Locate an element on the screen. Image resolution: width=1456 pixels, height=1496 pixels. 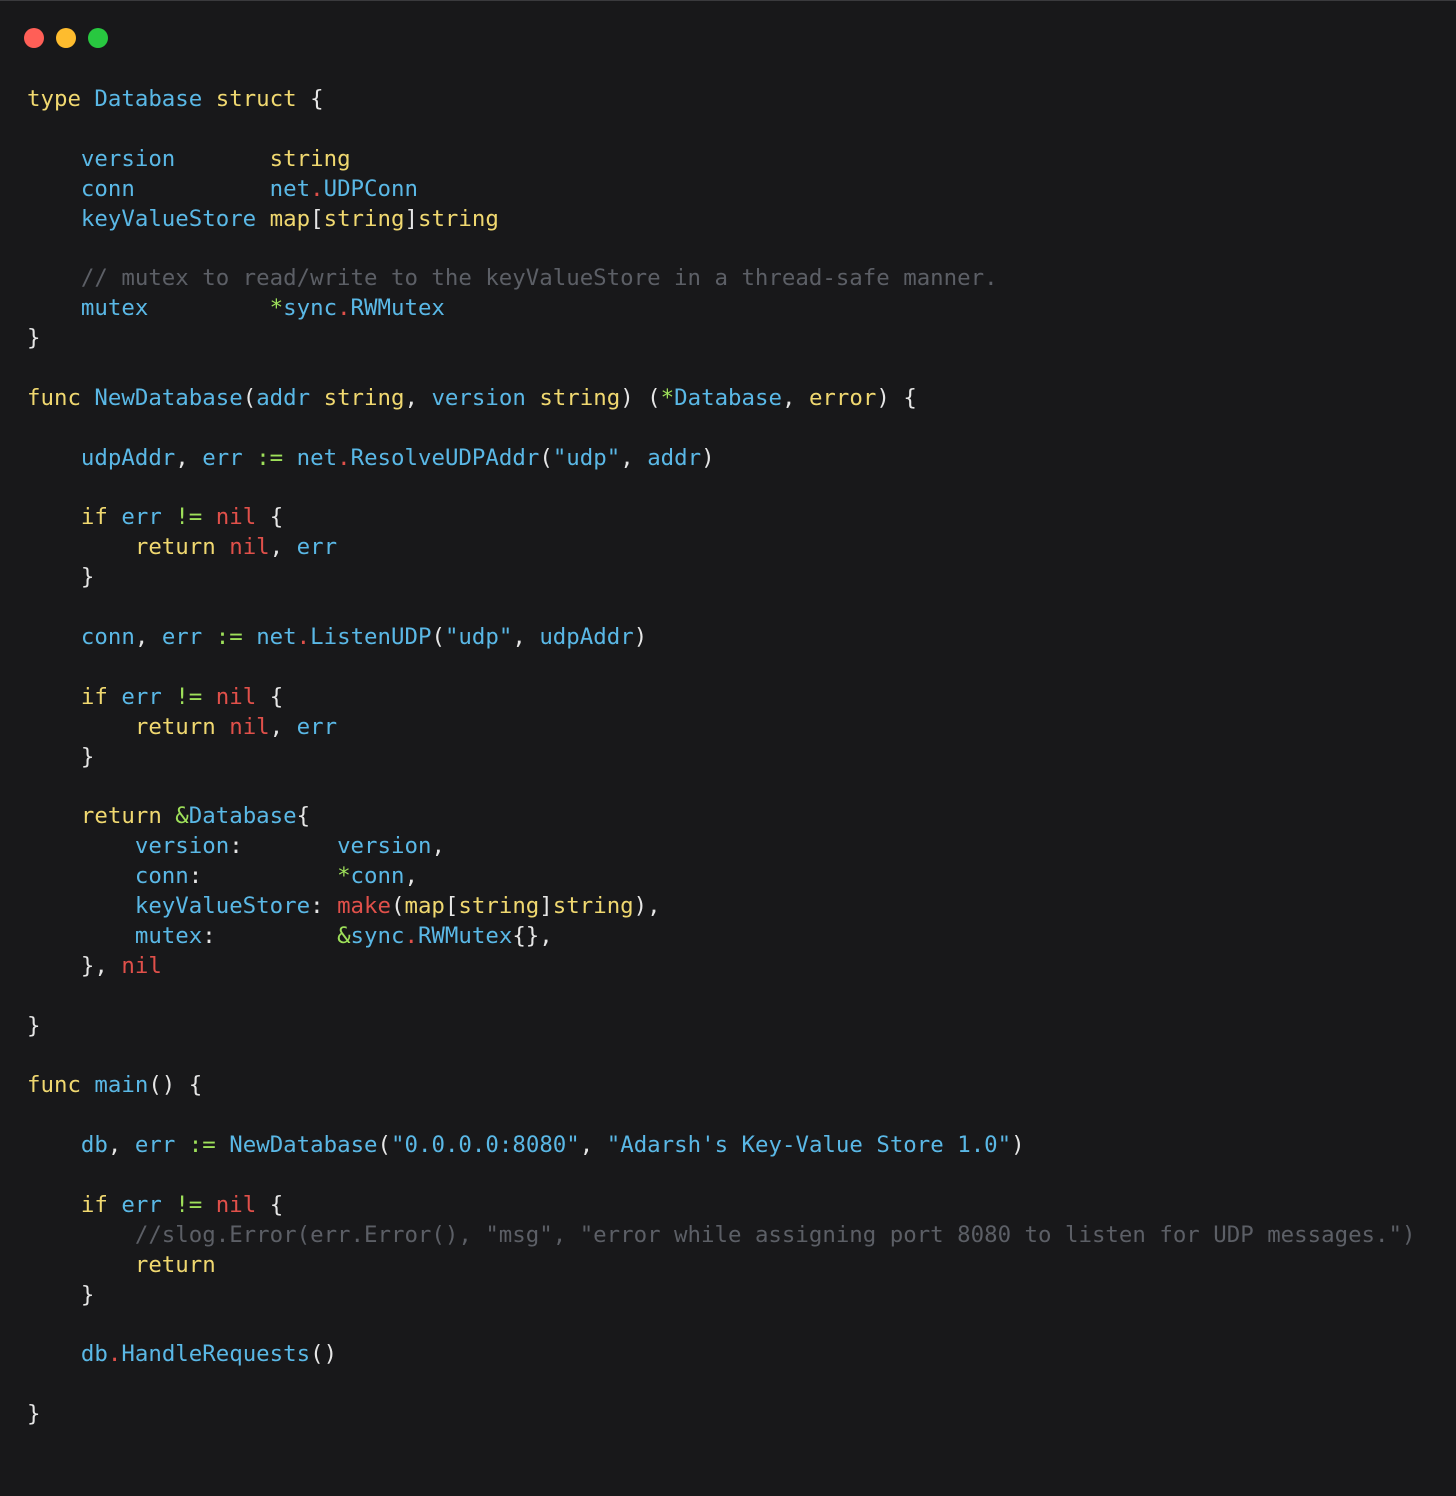
code-token: map is located at coordinates (290, 218).